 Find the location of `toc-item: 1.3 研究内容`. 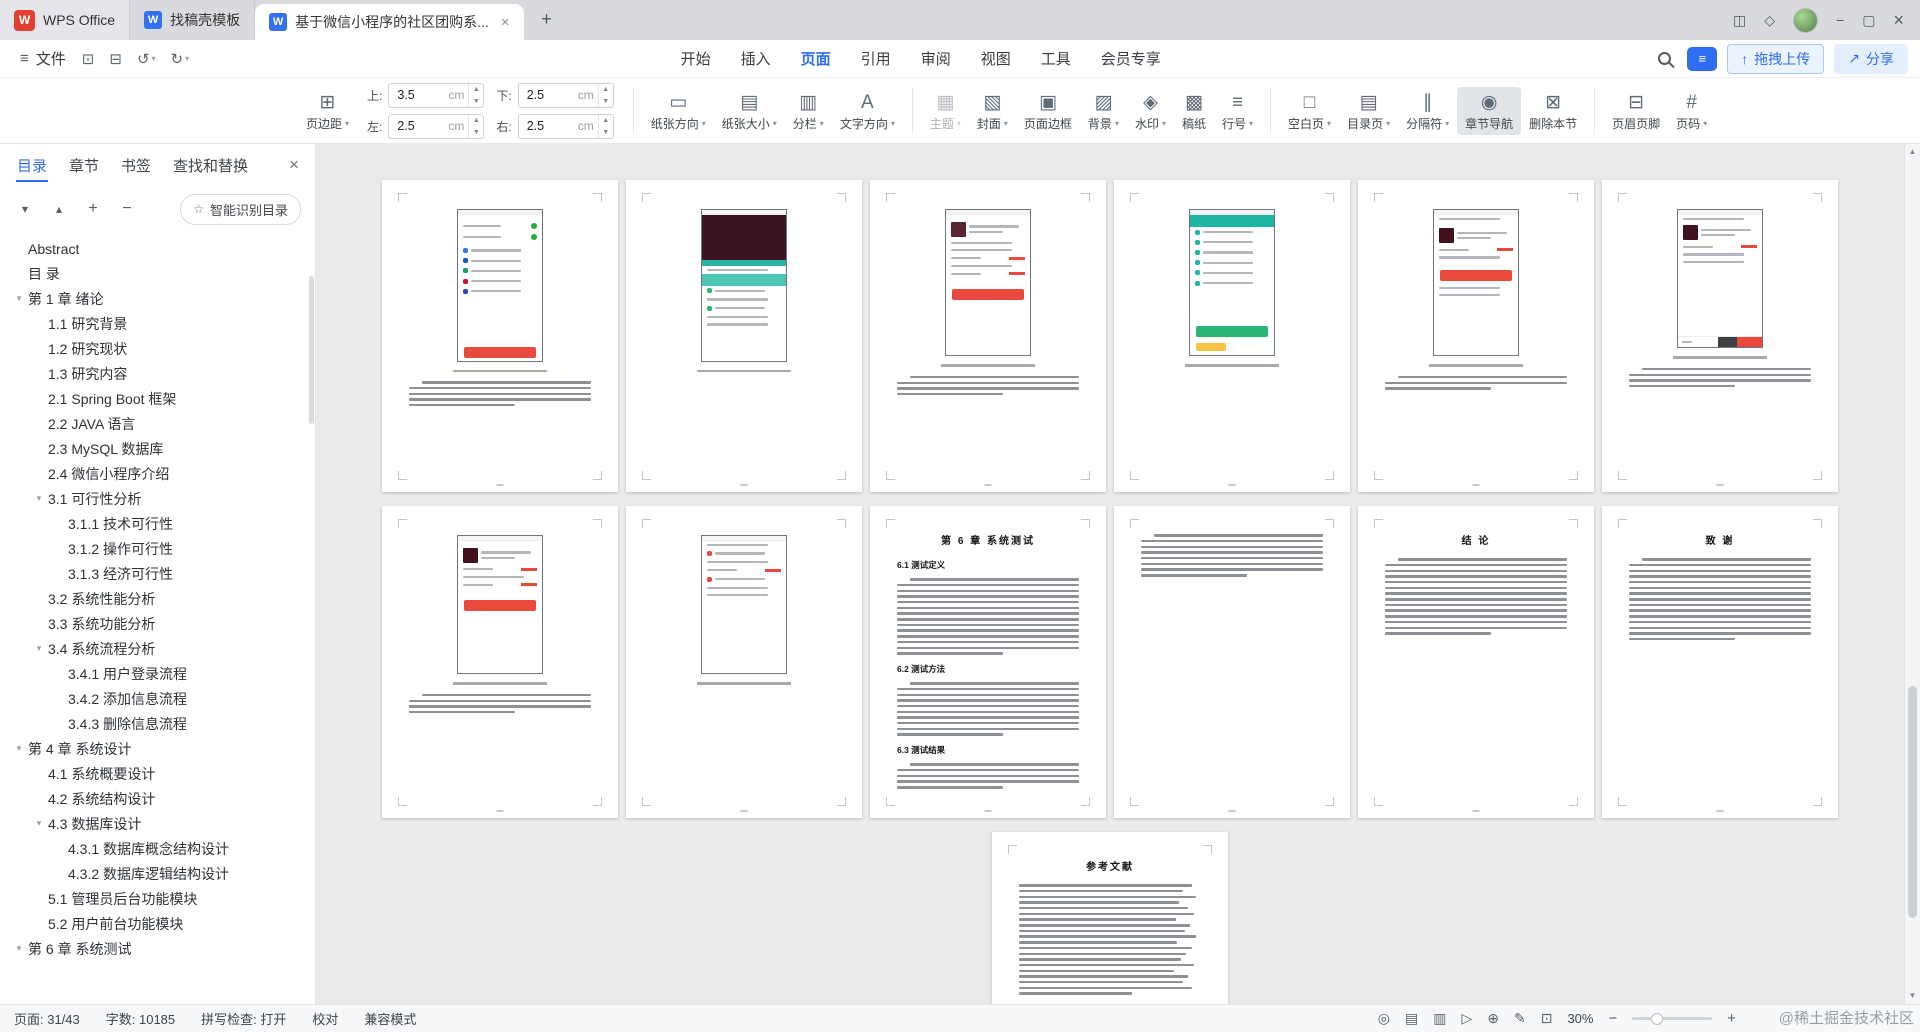

toc-item: 1.3 研究内容 is located at coordinates (157, 373).